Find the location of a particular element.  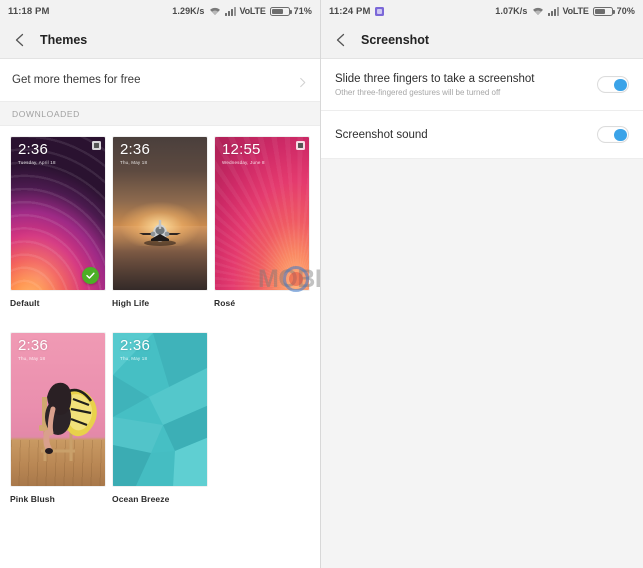

lockscreen-time: 12:55 is located at coordinates (241, 149).